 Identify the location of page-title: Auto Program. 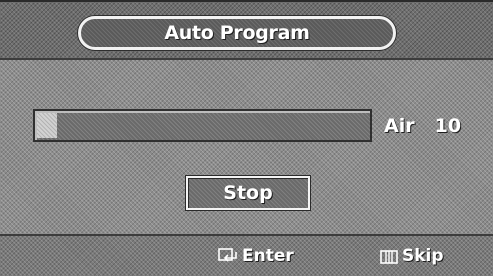
(237, 33).